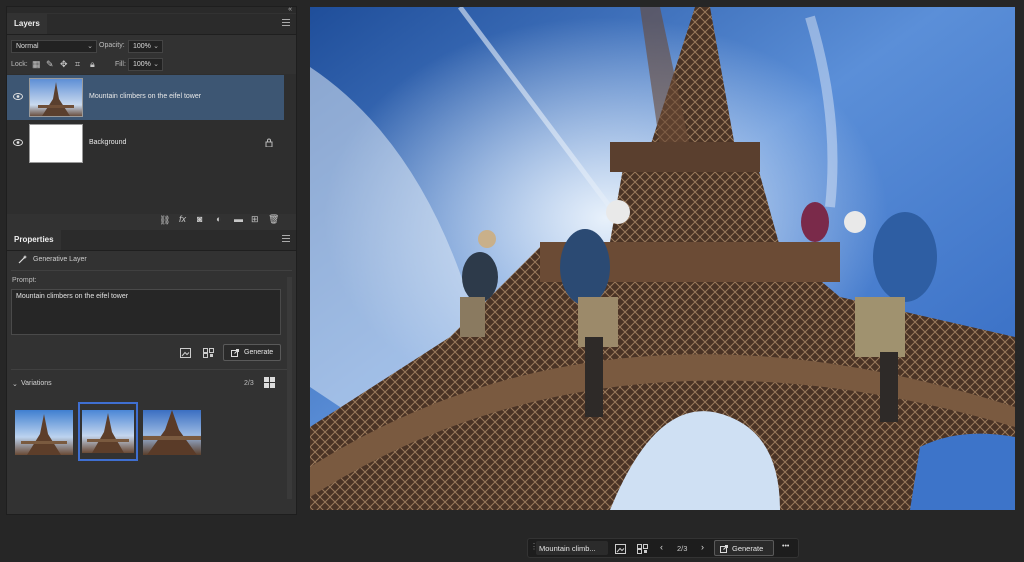 The width and height of the screenshot is (1024, 562). I want to click on prompt-input: Mountain climbers on the eifel tower, so click(146, 312).